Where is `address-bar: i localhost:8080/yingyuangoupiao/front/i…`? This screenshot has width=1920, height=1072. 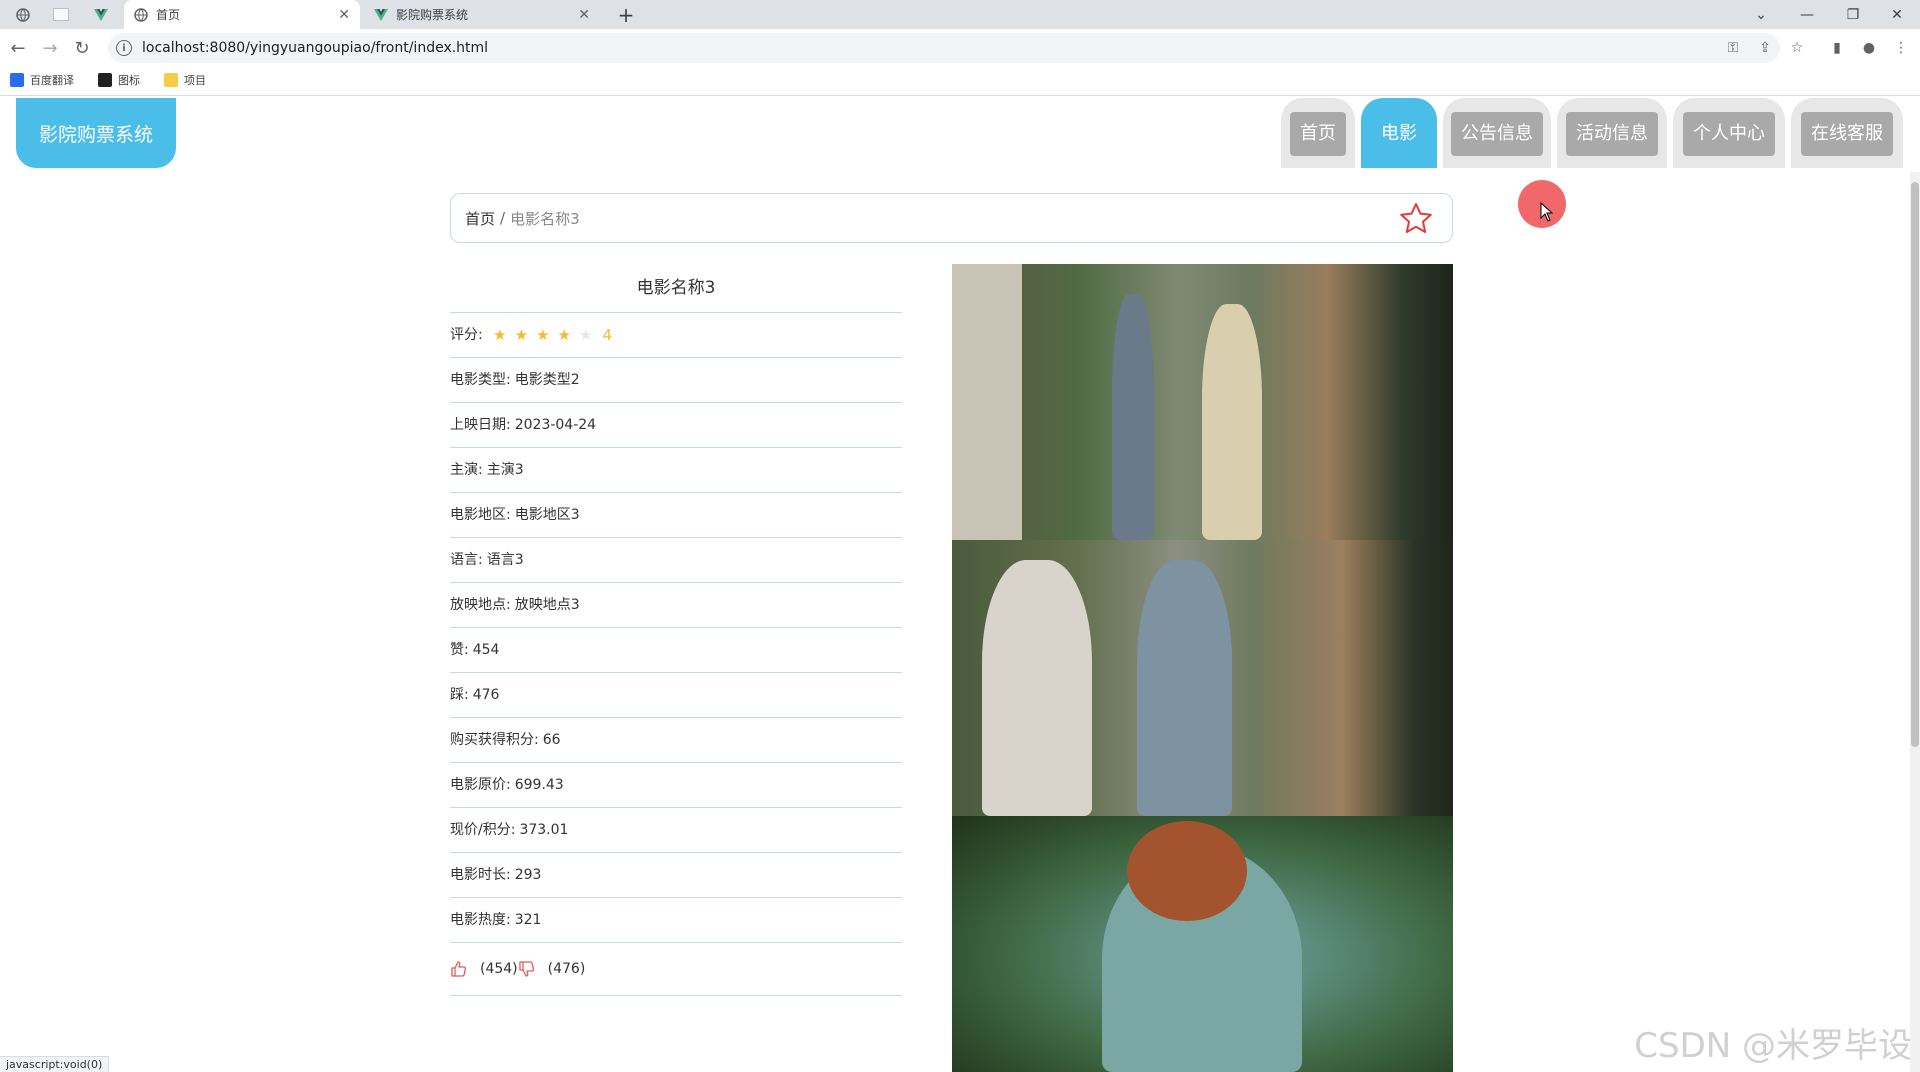
address-bar: i localhost:8080/yingyuangoupiao/front/i… is located at coordinates (944, 48).